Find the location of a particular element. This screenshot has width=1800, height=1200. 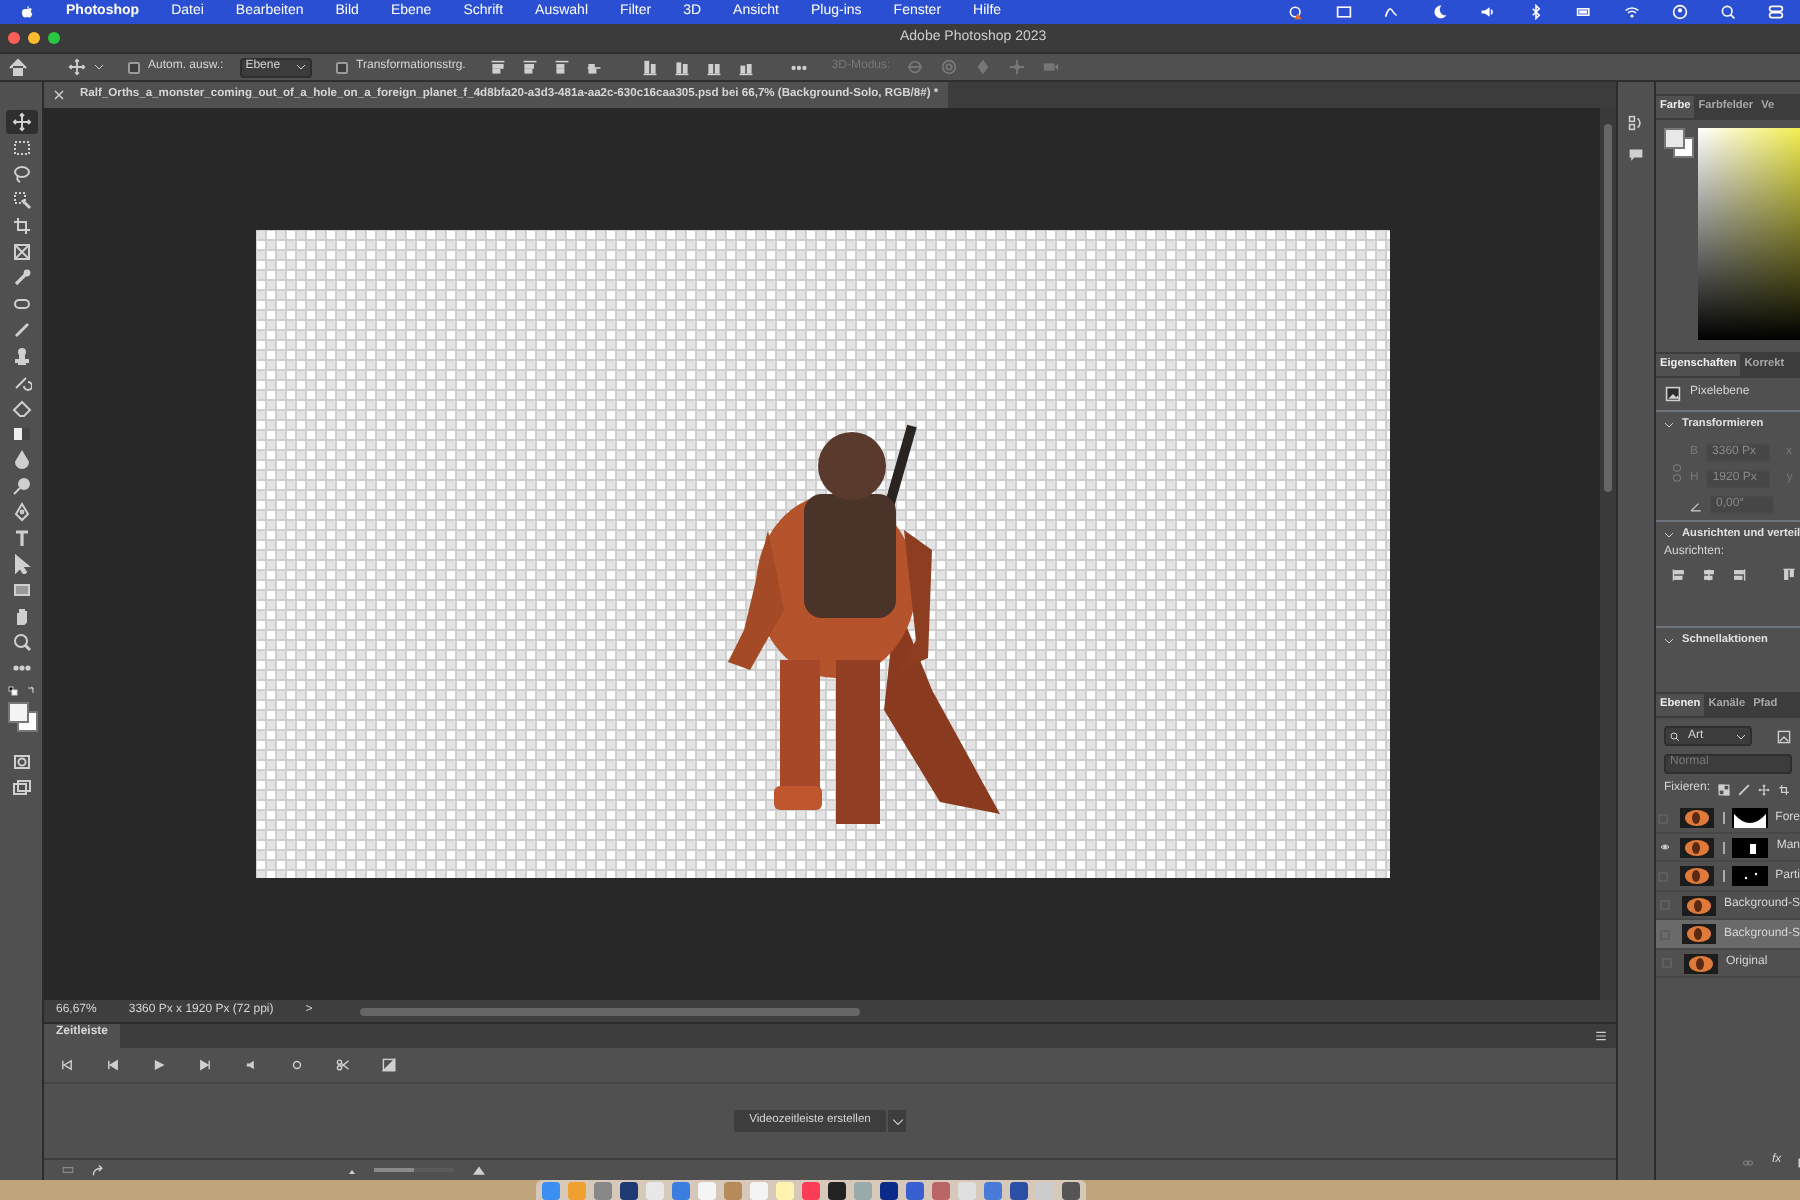

share-icon is located at coordinates (99, 1170).